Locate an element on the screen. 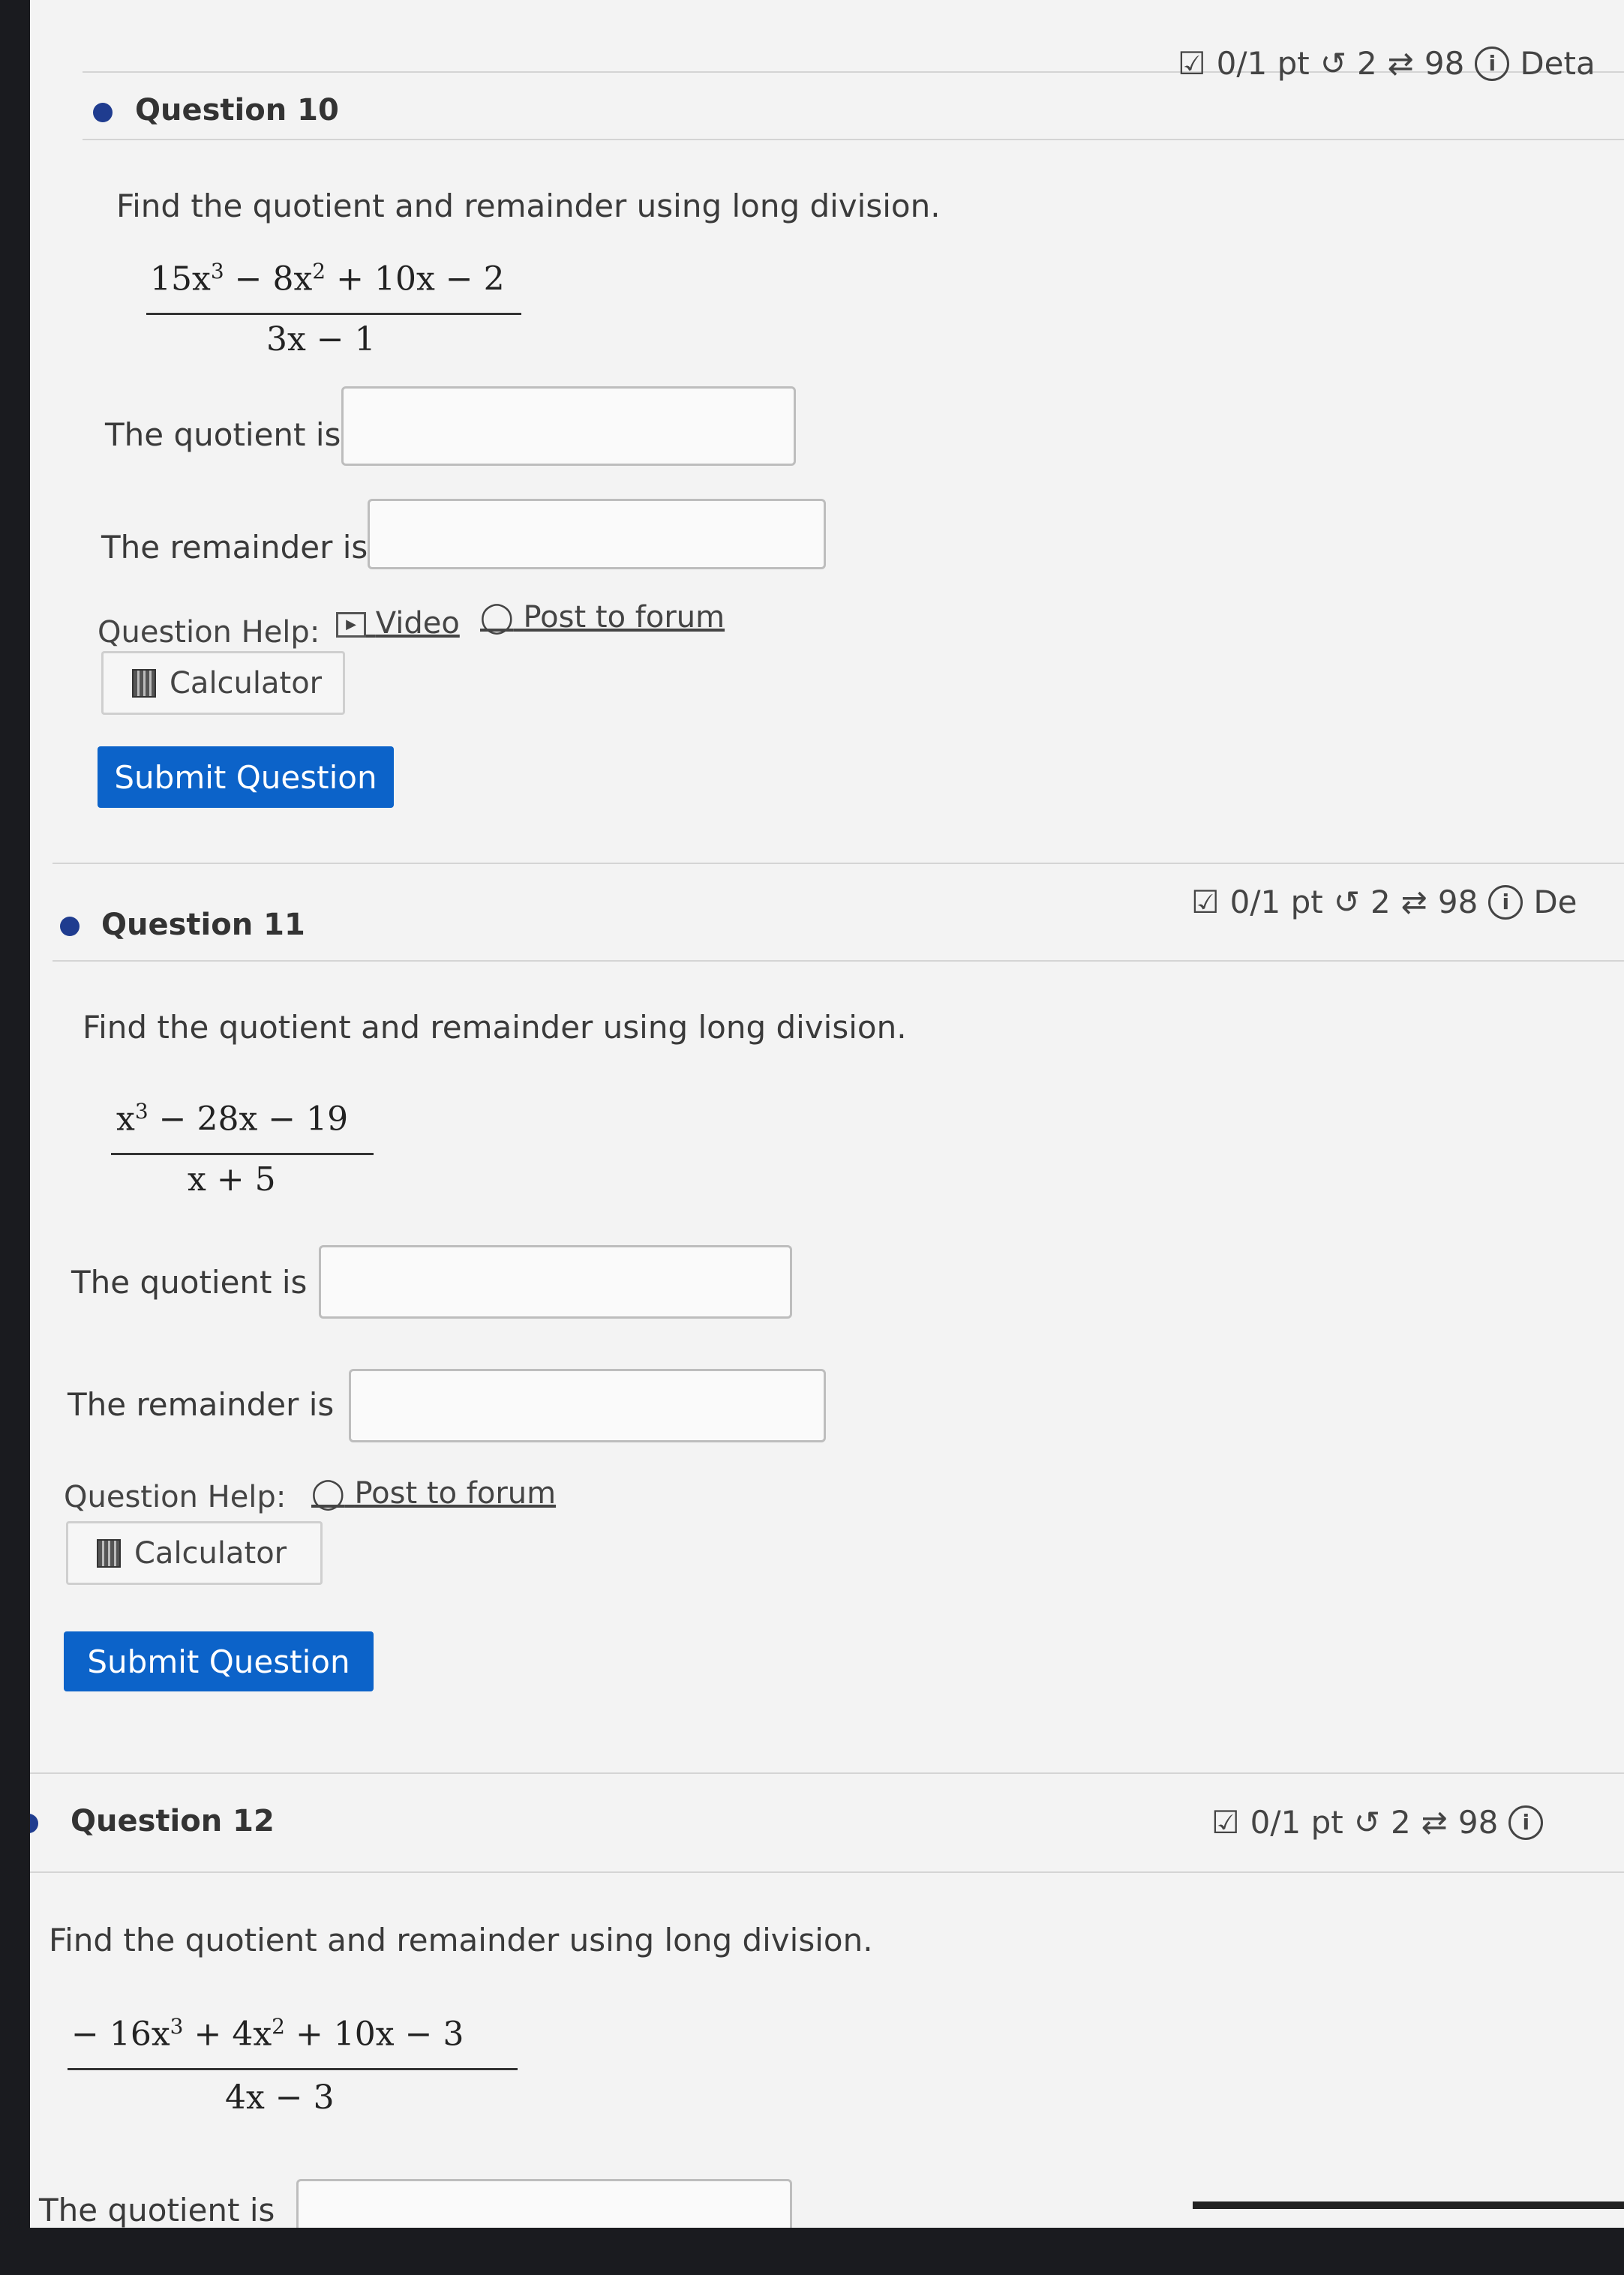  question-12-score: 0/1 pt is located at coordinates (1296, 1823).